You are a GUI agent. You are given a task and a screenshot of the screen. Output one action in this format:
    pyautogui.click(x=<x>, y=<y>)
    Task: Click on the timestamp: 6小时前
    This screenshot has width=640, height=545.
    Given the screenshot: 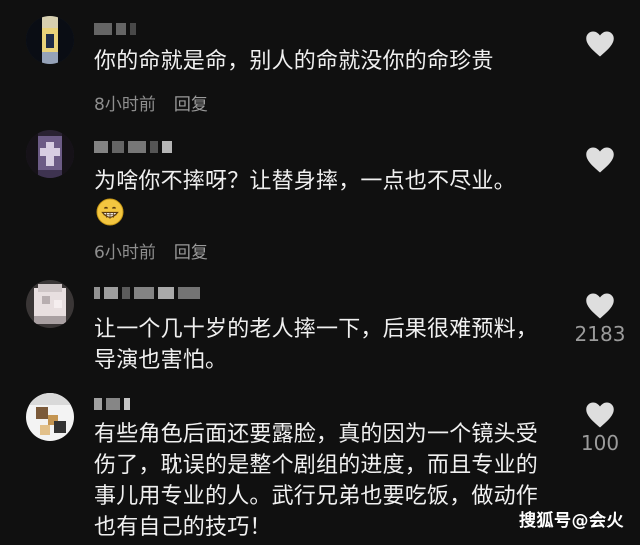 What is the action you would take?
    pyautogui.click(x=125, y=253)
    